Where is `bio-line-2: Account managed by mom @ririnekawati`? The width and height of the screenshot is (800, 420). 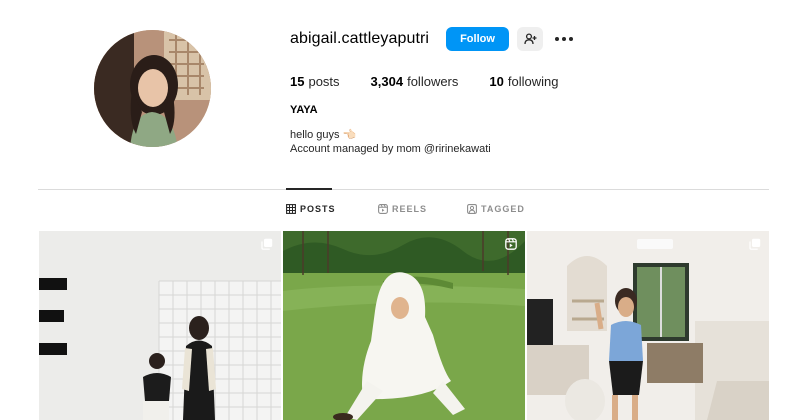 bio-line-2: Account managed by mom @ririnekawati is located at coordinates (390, 149).